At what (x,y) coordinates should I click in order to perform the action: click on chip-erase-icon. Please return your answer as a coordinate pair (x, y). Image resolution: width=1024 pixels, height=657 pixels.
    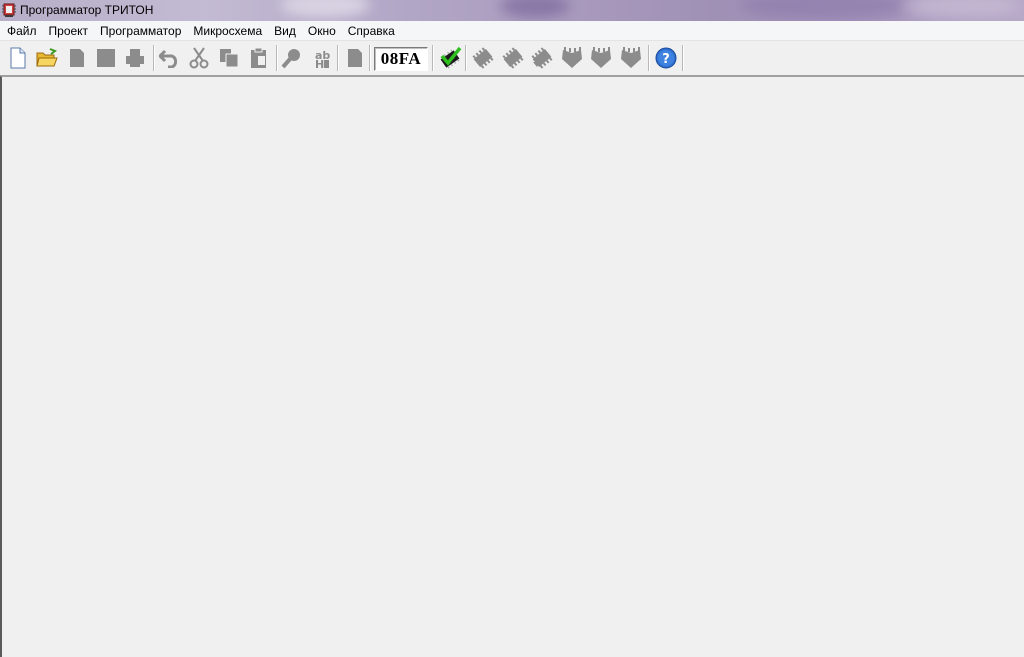
    Looking at the image, I should click on (601, 58).